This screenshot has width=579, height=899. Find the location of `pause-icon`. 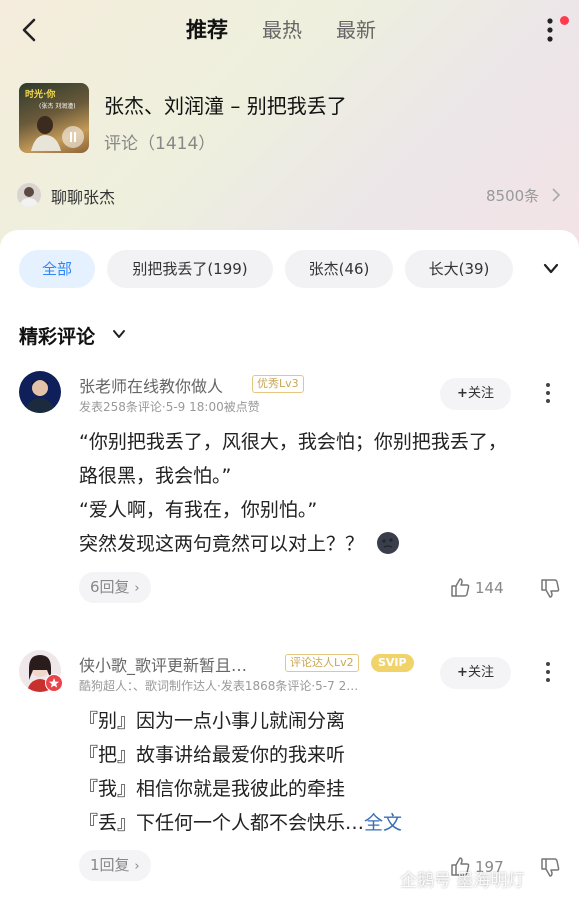

pause-icon is located at coordinates (73, 137).